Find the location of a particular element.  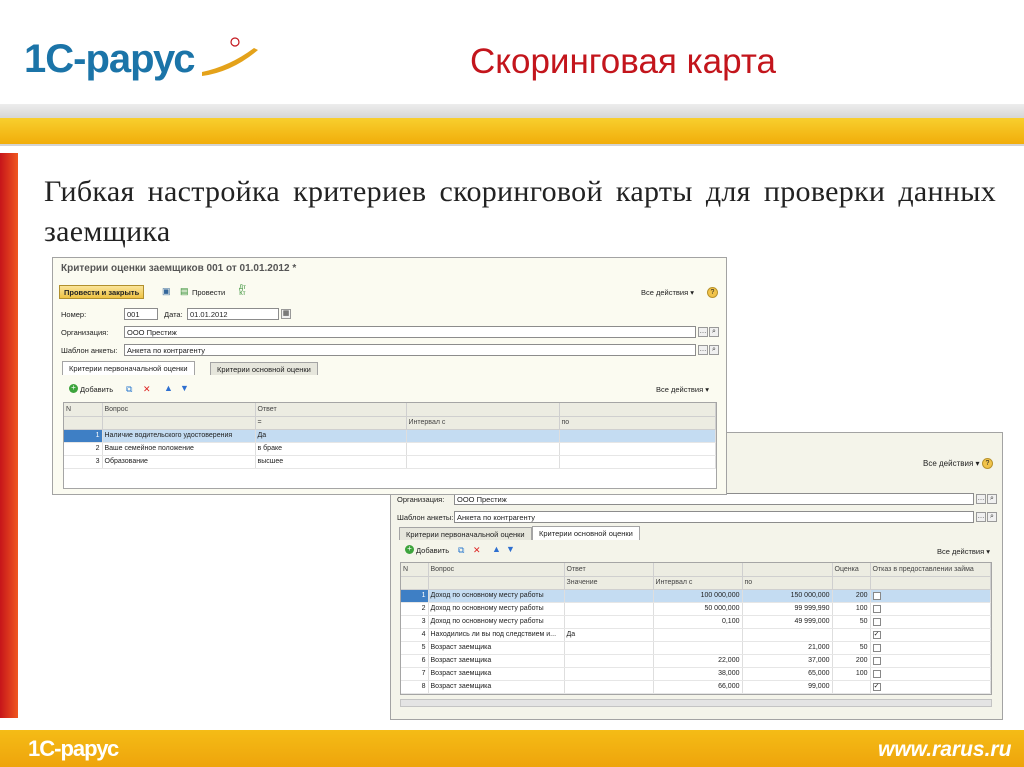

cell-answer: высшее is located at coordinates (331, 462).